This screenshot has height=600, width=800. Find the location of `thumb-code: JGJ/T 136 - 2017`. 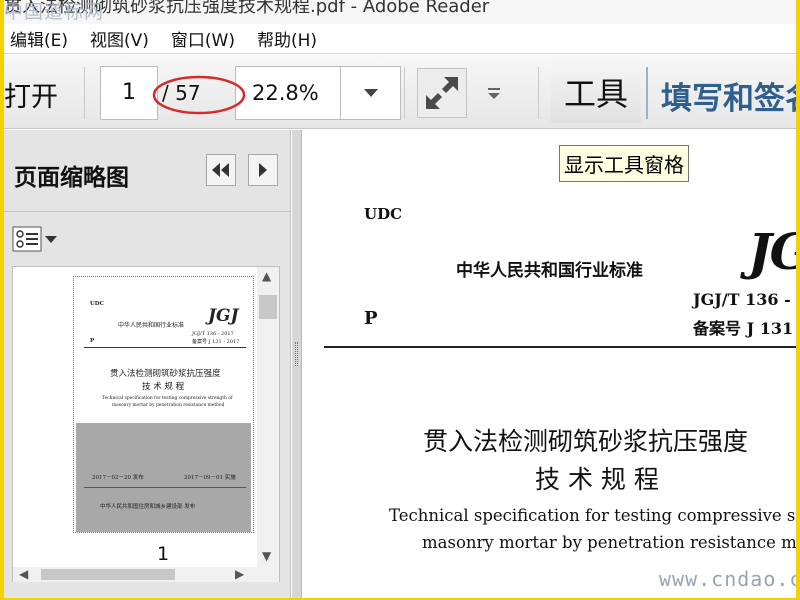

thumb-code: JGJ/T 136 - 2017 is located at coordinates (213, 334).